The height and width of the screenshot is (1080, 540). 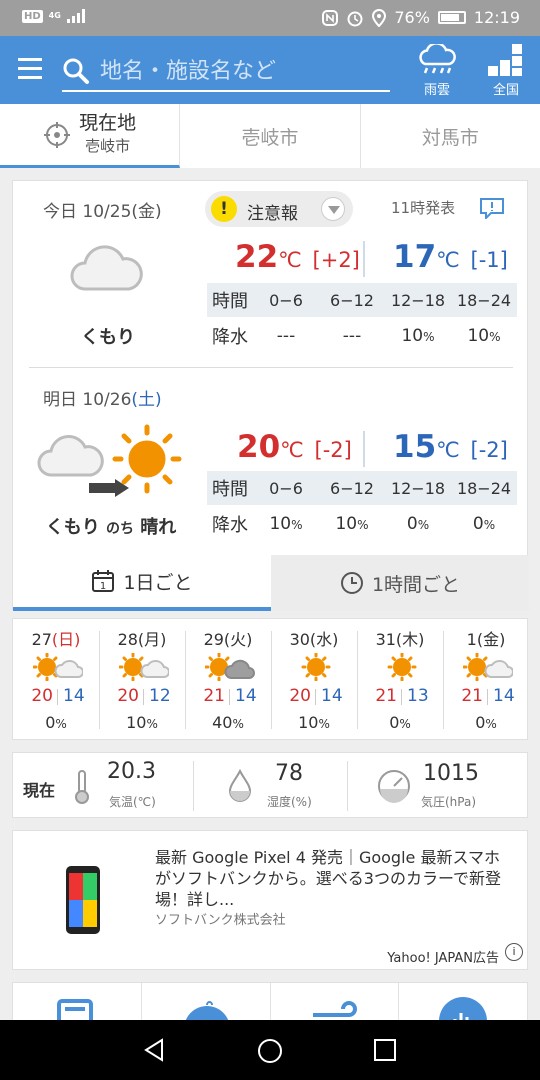 What do you see at coordinates (314, 639) in the screenshot?
I see `week-date: 30(水)` at bounding box center [314, 639].